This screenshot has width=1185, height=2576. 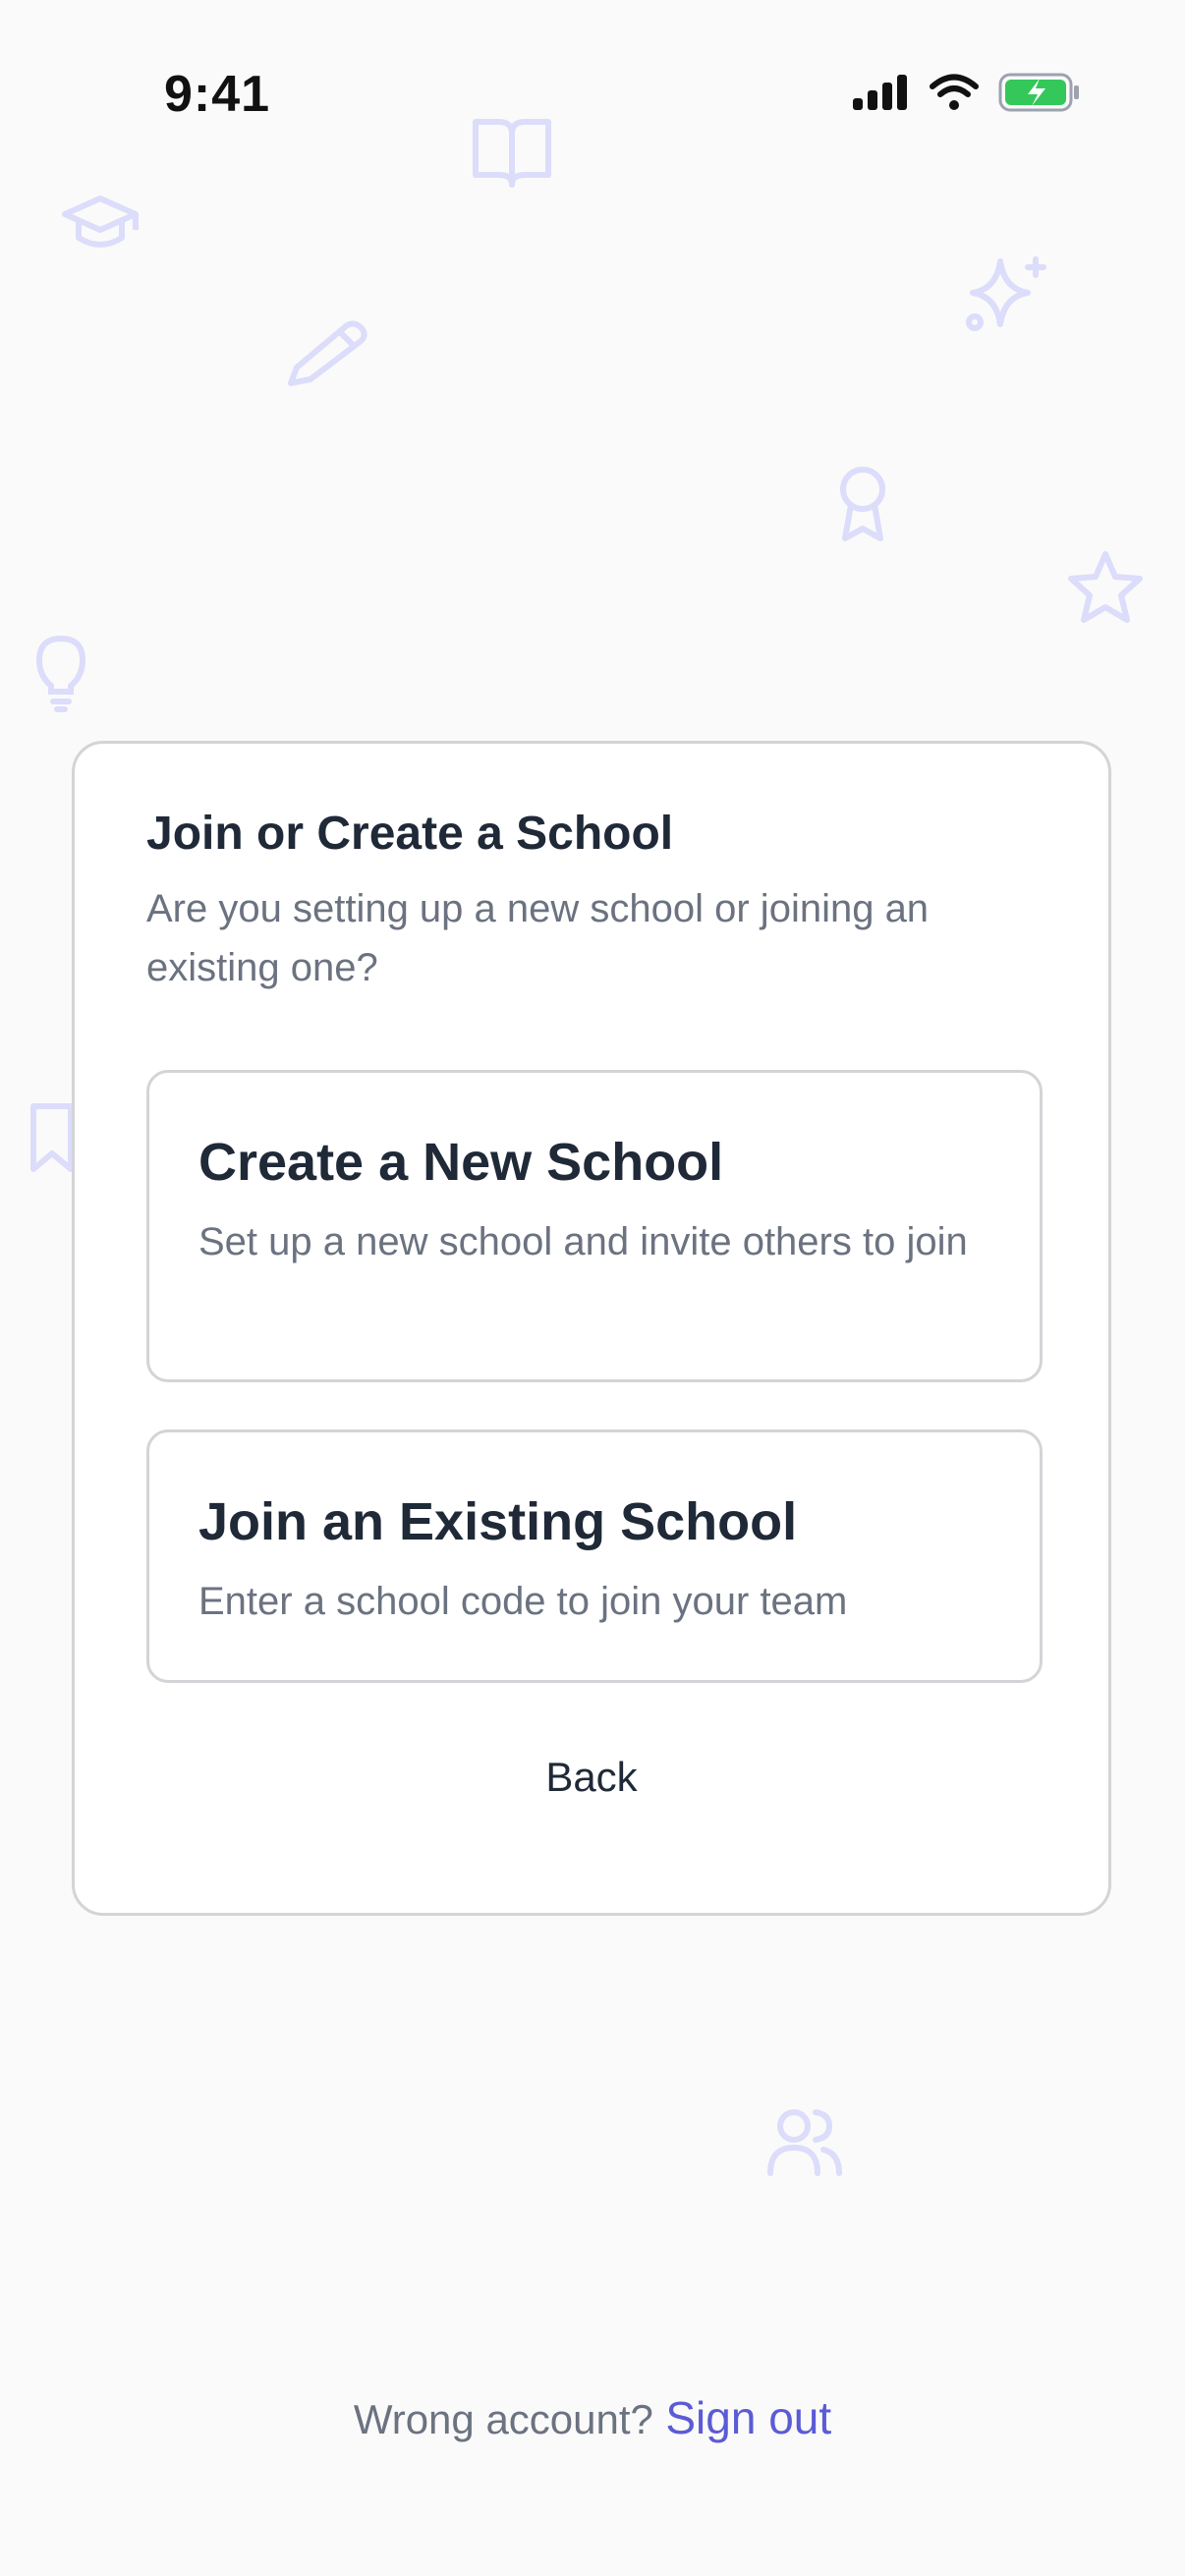 I want to click on status-time: 9:41, so click(x=217, y=94).